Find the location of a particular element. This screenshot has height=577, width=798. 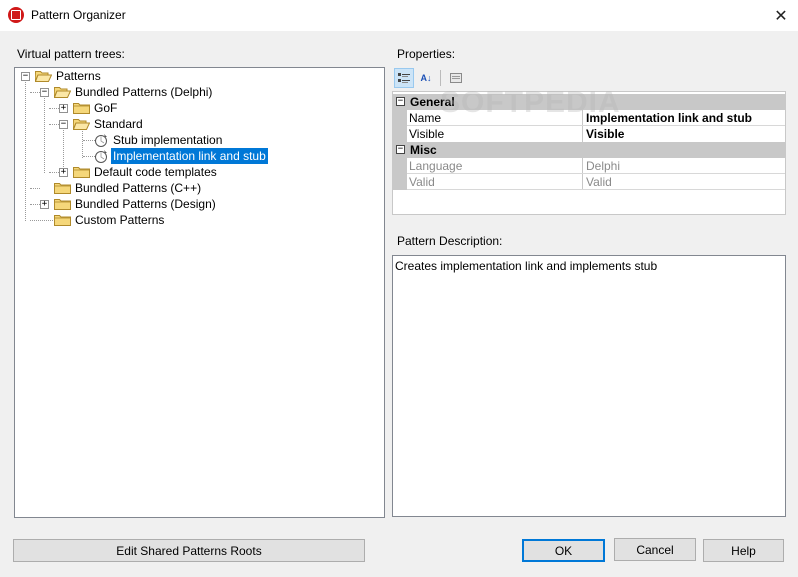

tree-node-label: Standard is located at coordinates (118, 124).